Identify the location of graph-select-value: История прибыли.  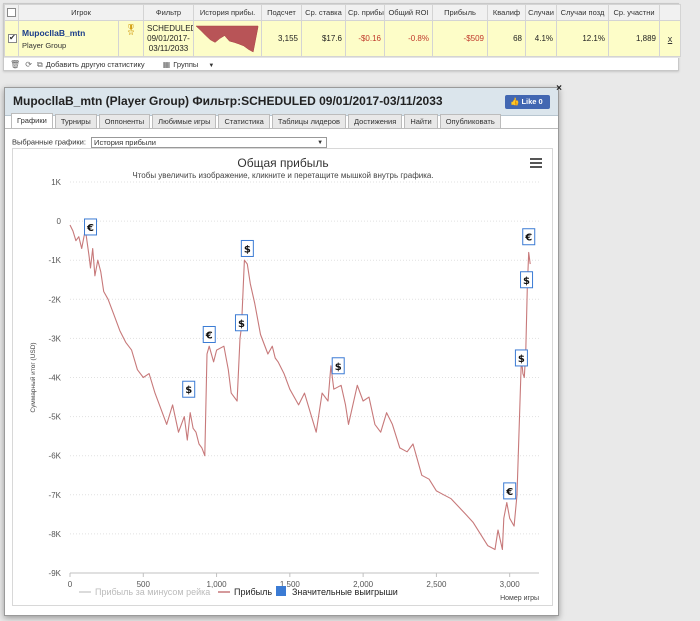
(125, 142).